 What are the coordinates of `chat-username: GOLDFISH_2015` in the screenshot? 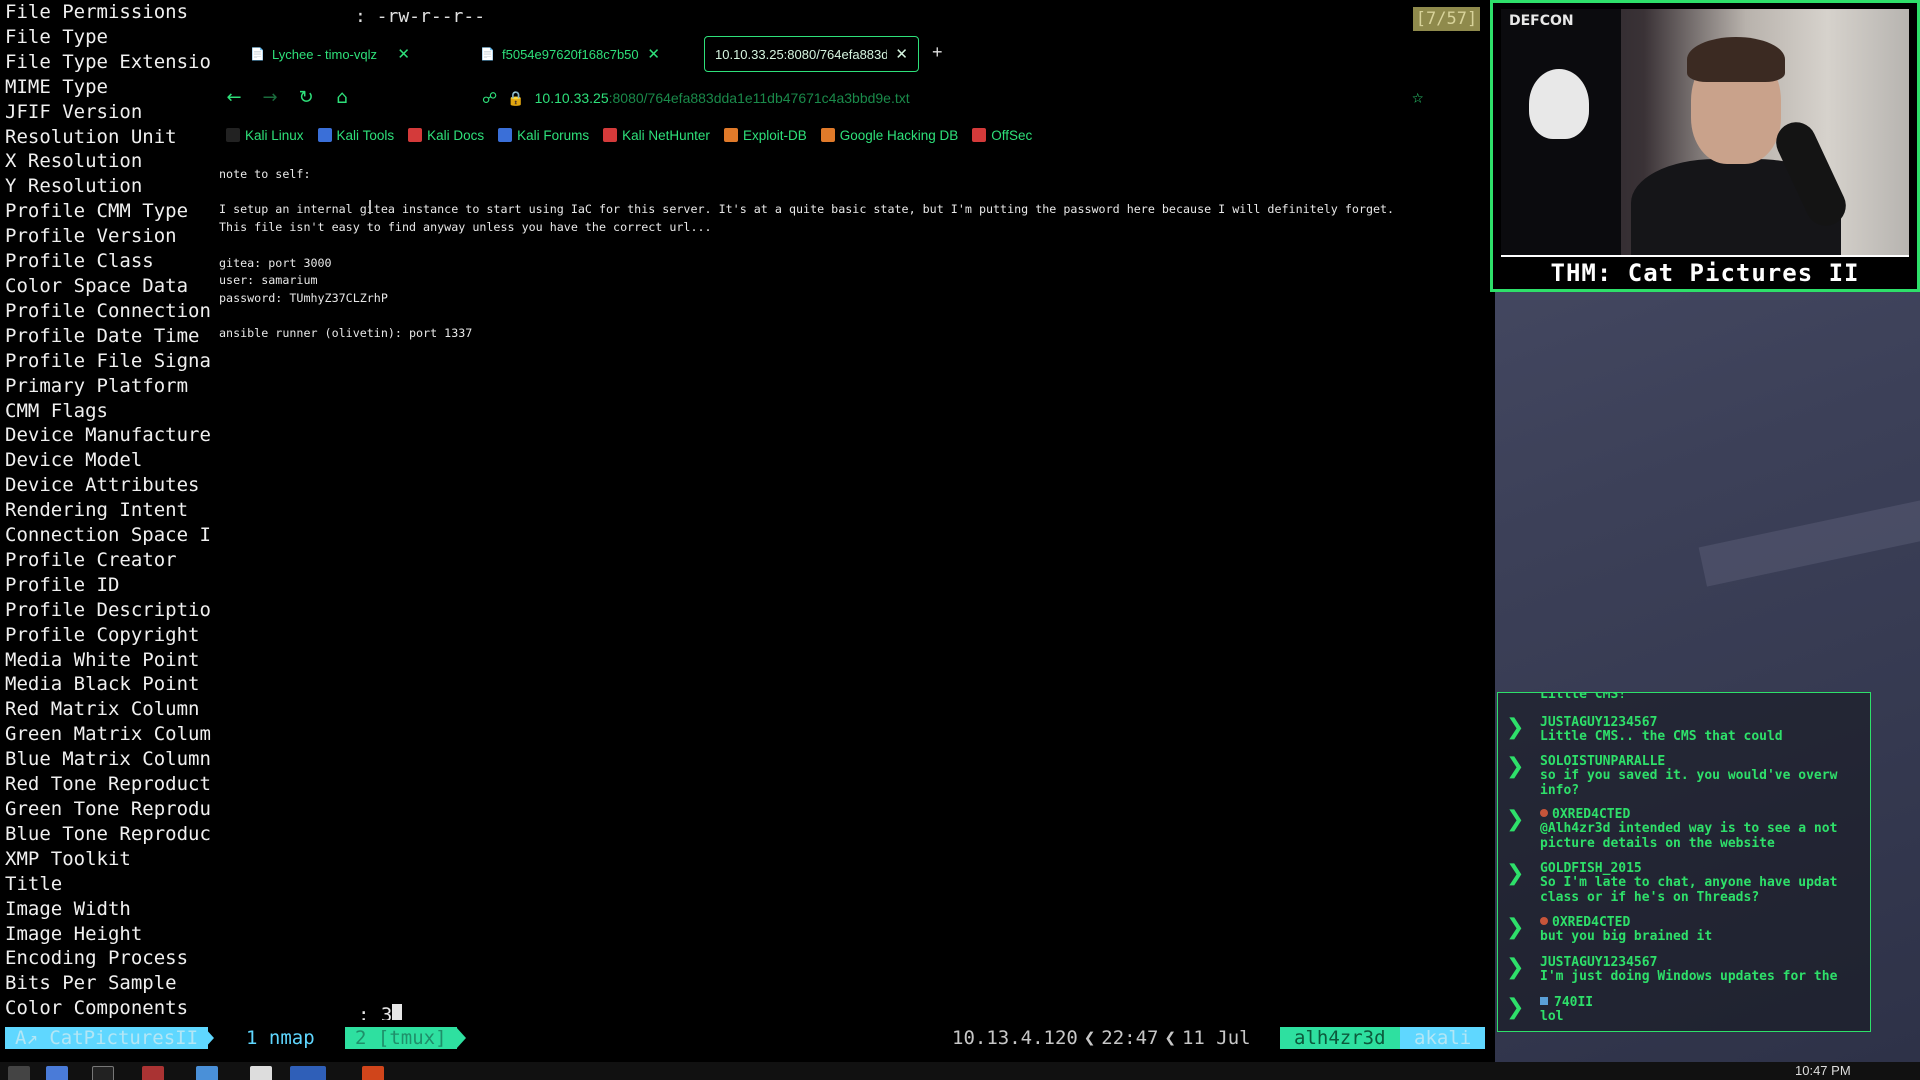 It's located at (1591, 868).